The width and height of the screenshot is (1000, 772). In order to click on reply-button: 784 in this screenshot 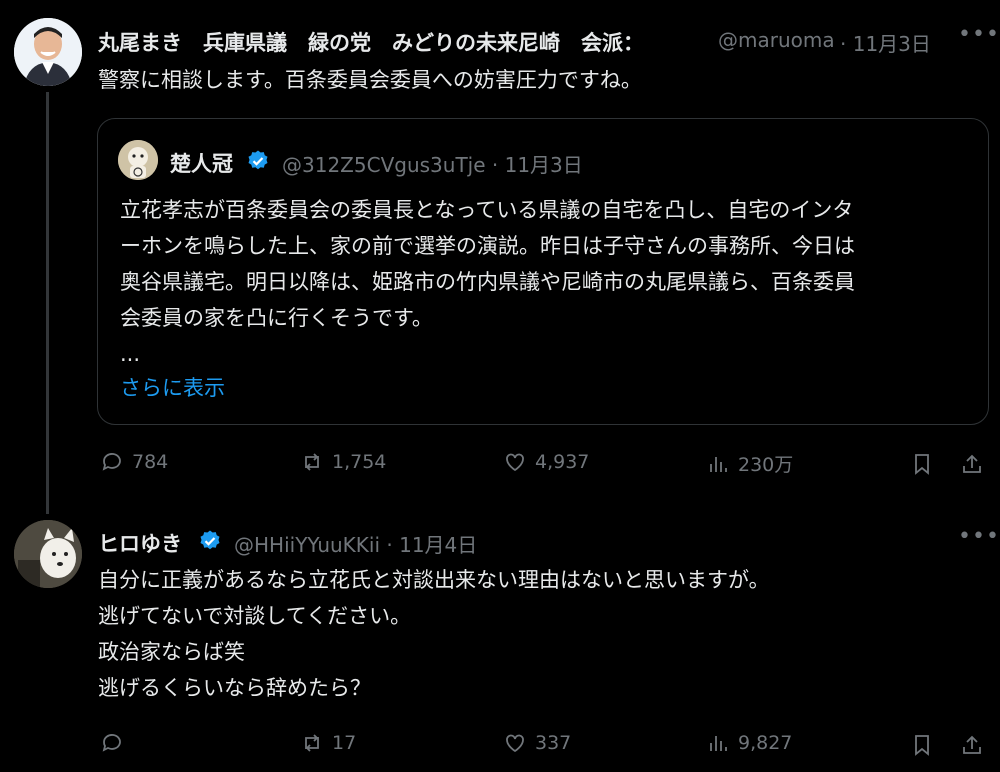, I will do `click(134, 462)`.